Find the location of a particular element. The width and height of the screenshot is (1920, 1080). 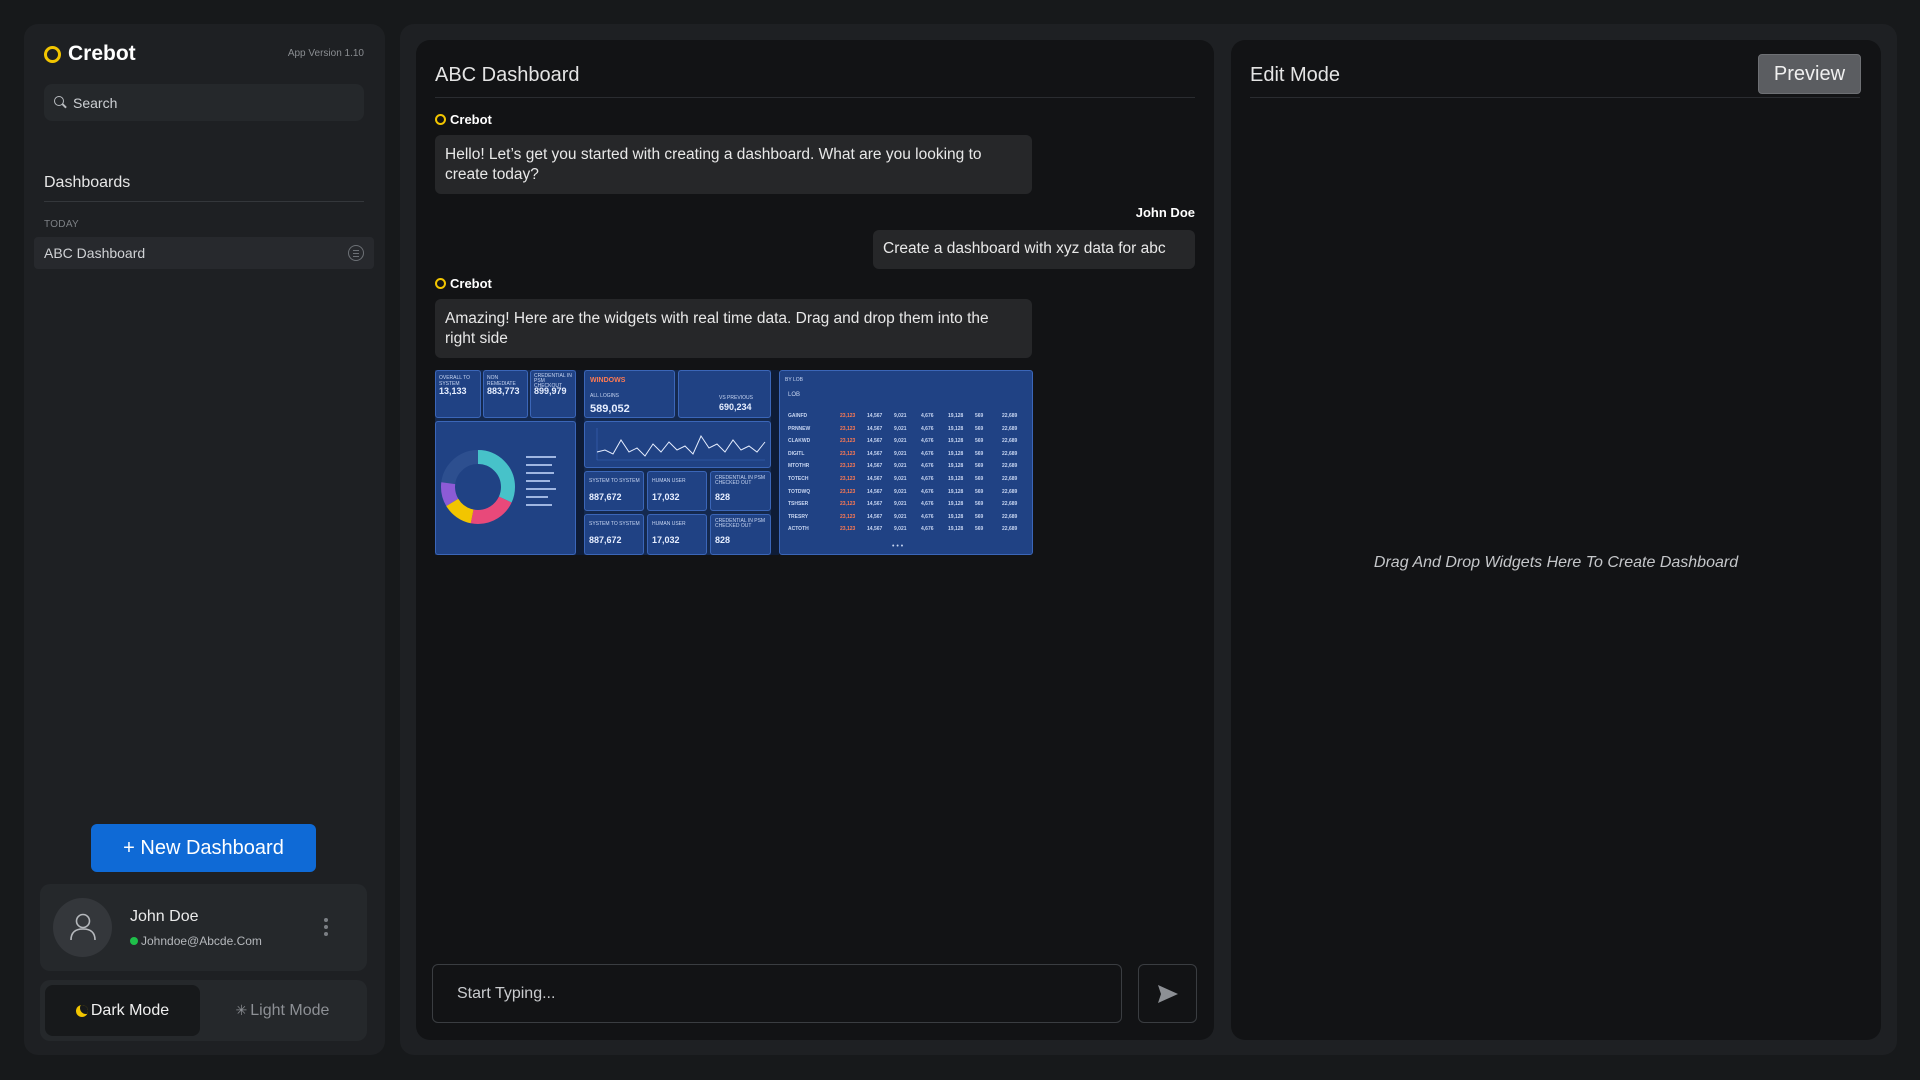

donut-chart-icon is located at coordinates (498, 487).